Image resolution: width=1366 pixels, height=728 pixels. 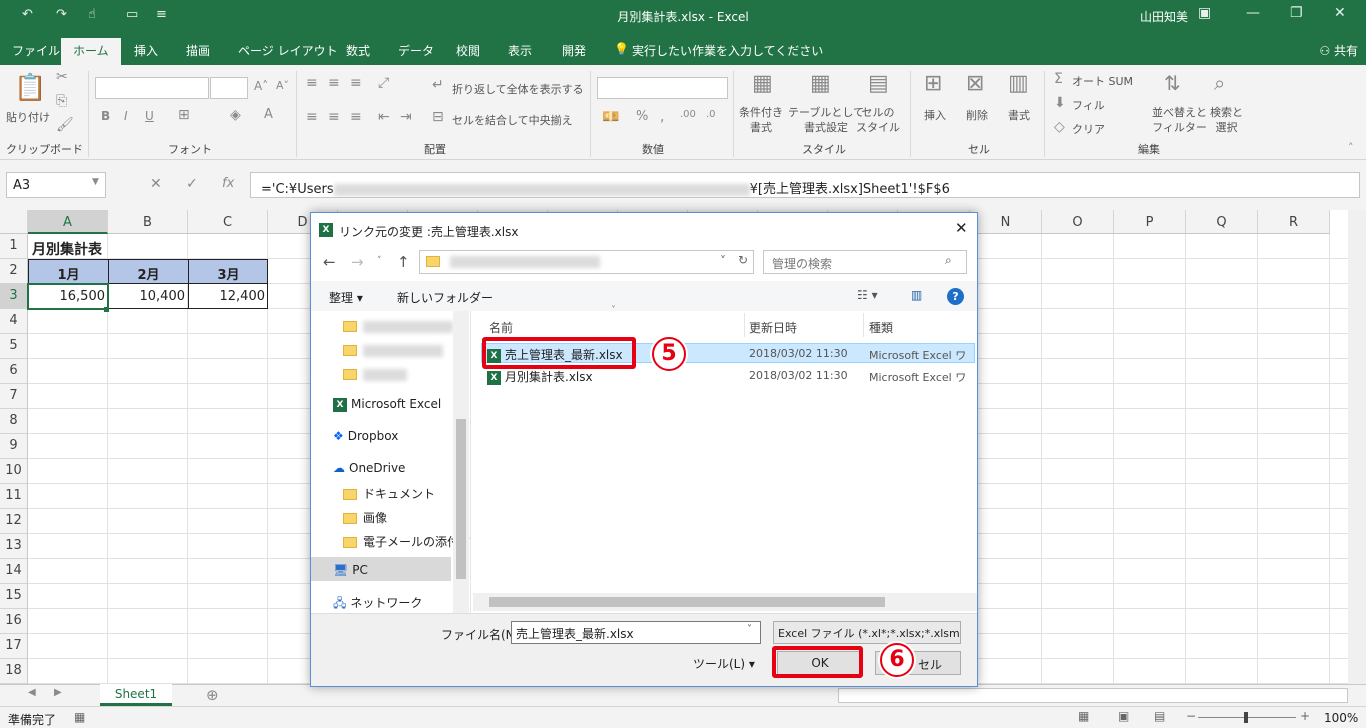 I want to click on align-top-icon: ≡, so click(x=312, y=83).